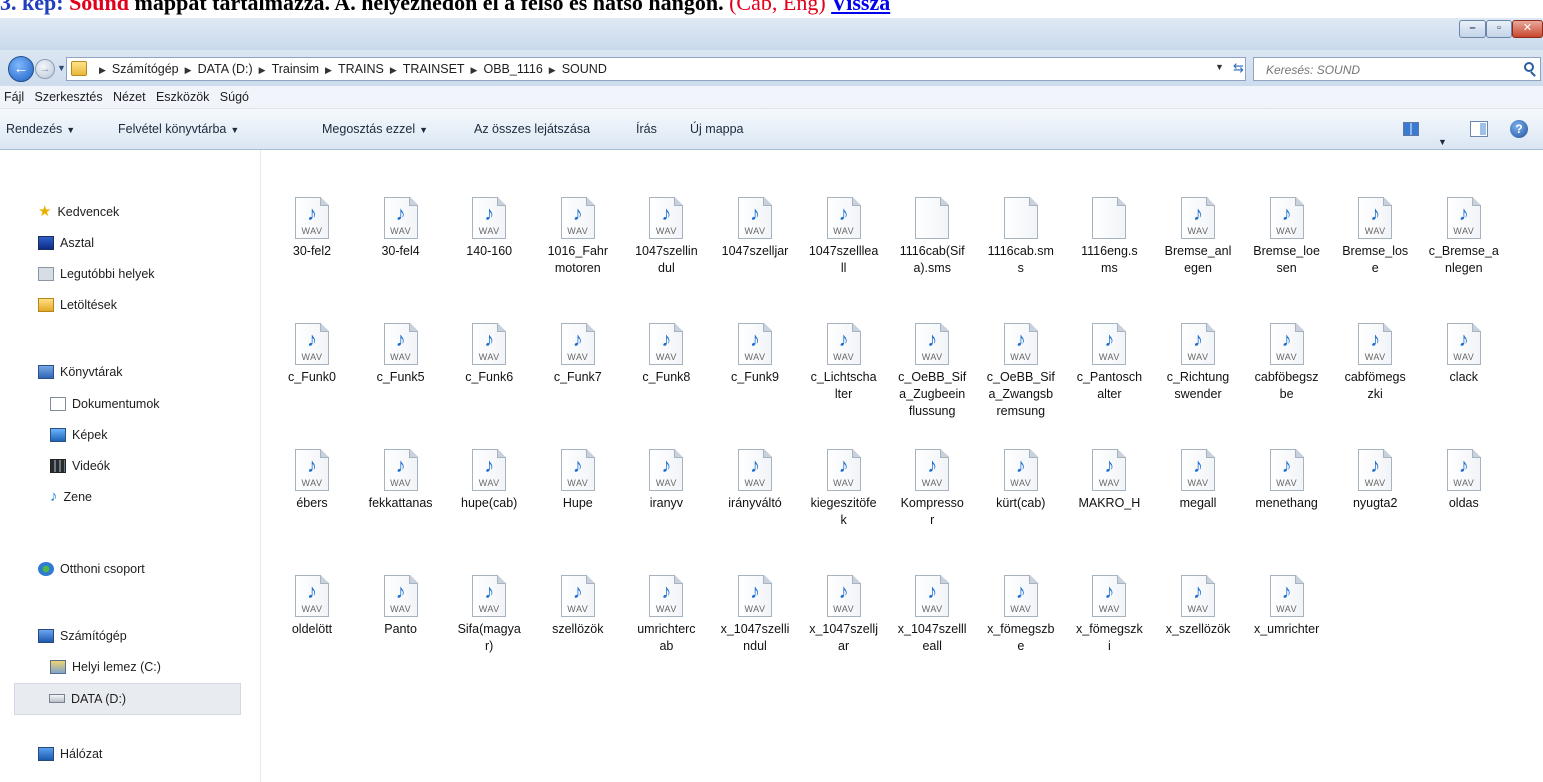  Describe the element at coordinates (78, 212) in the screenshot. I see `nav-favorites: ★ Kedvencek` at that location.